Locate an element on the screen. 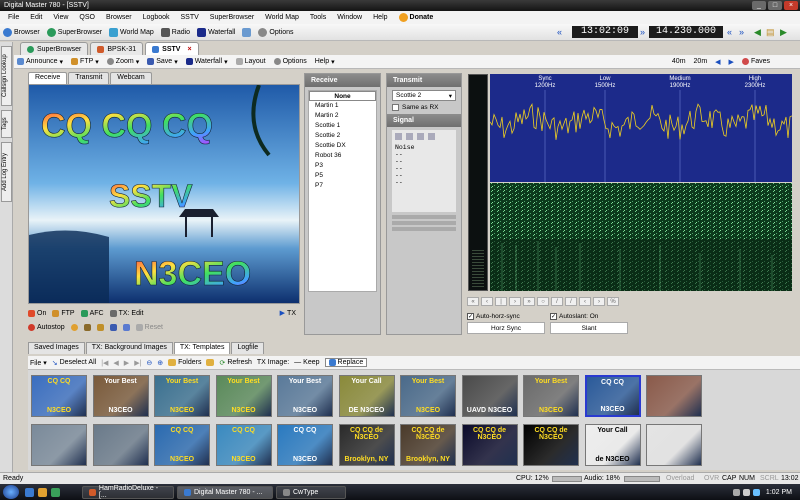  next-frame-button: › is located at coordinates (515, 301).